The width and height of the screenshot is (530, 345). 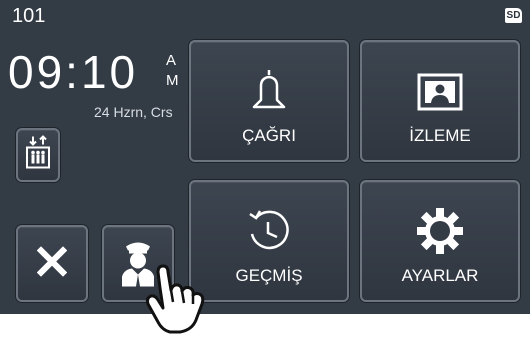 I want to click on settings-button: AYARLAR, so click(x=440, y=241).